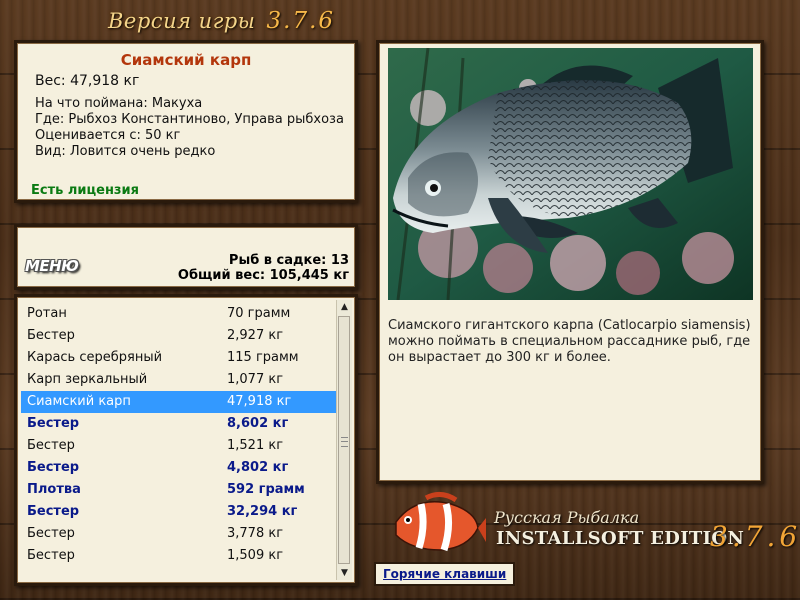 The width and height of the screenshot is (800, 600). What do you see at coordinates (255, 445) in the screenshot?
I see `catch-fish-weight: 1,521 кг` at bounding box center [255, 445].